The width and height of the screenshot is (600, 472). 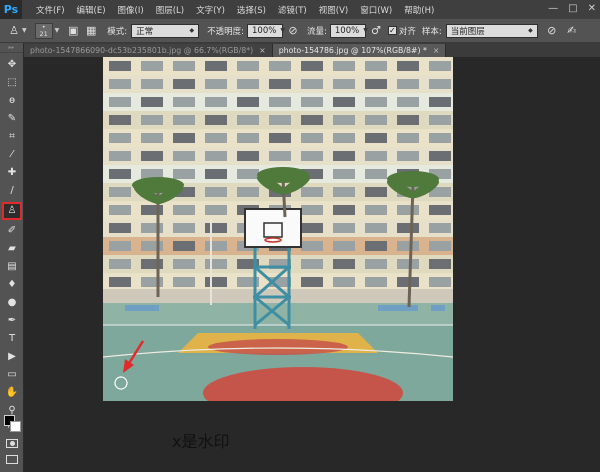 What do you see at coordinates (12, 191) in the screenshot?
I see `brush-tool-icon: /` at bounding box center [12, 191].